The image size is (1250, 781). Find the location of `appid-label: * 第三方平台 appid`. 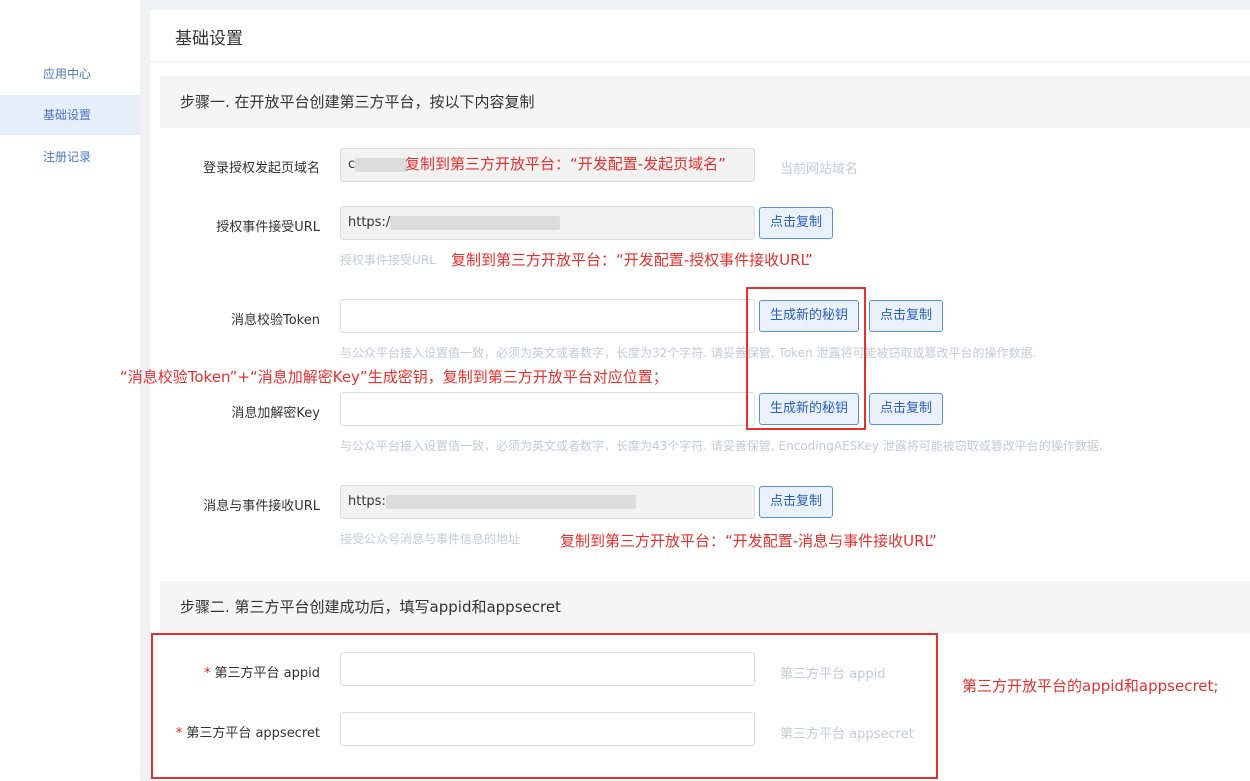

appid-label: * 第三方平台 appid is located at coordinates (262, 671).